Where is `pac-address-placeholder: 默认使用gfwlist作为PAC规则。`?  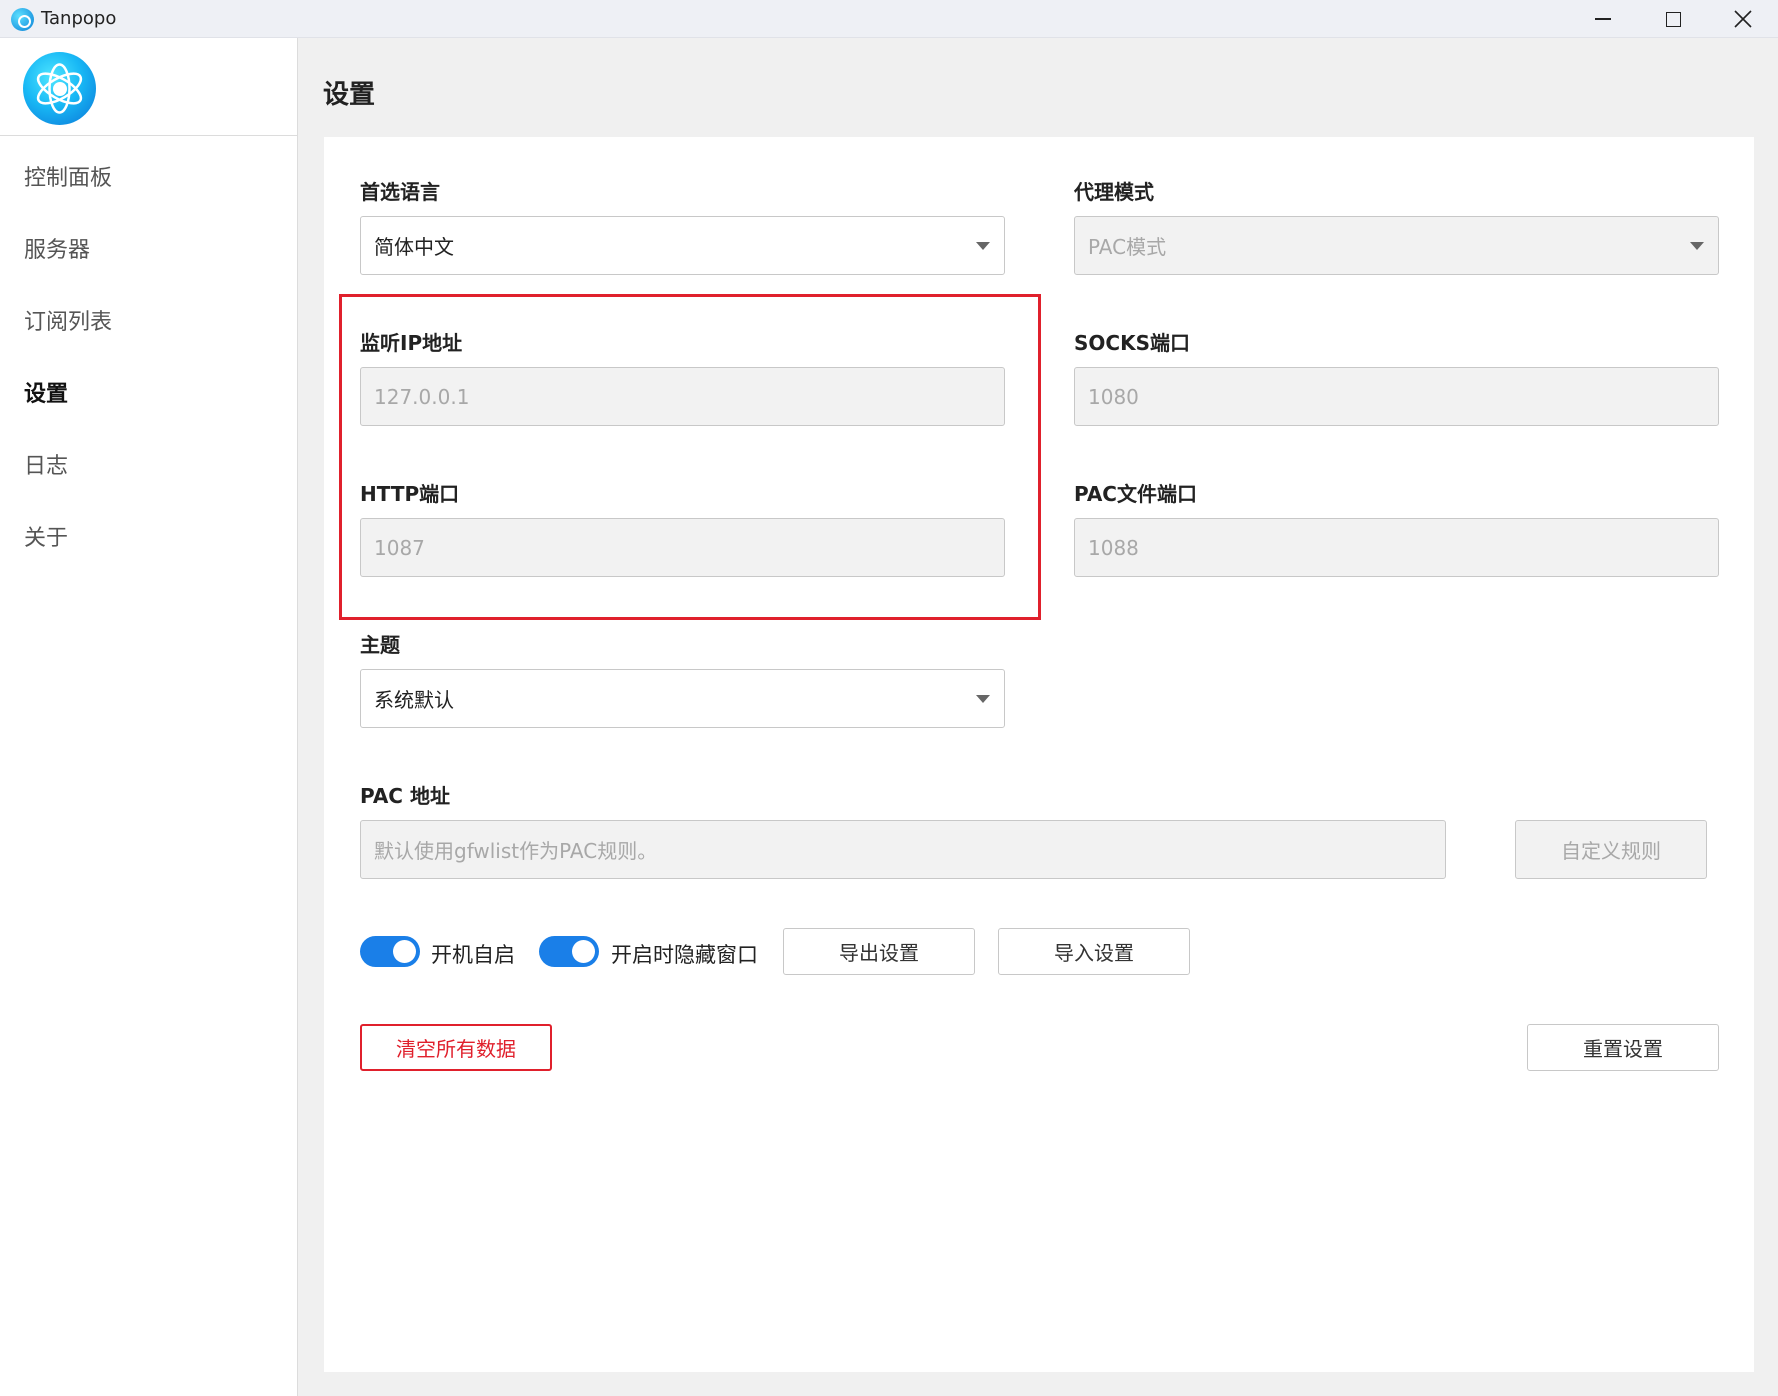
pac-address-placeholder: 默认使用gfwlist作为PAC规则。 is located at coordinates (516, 851).